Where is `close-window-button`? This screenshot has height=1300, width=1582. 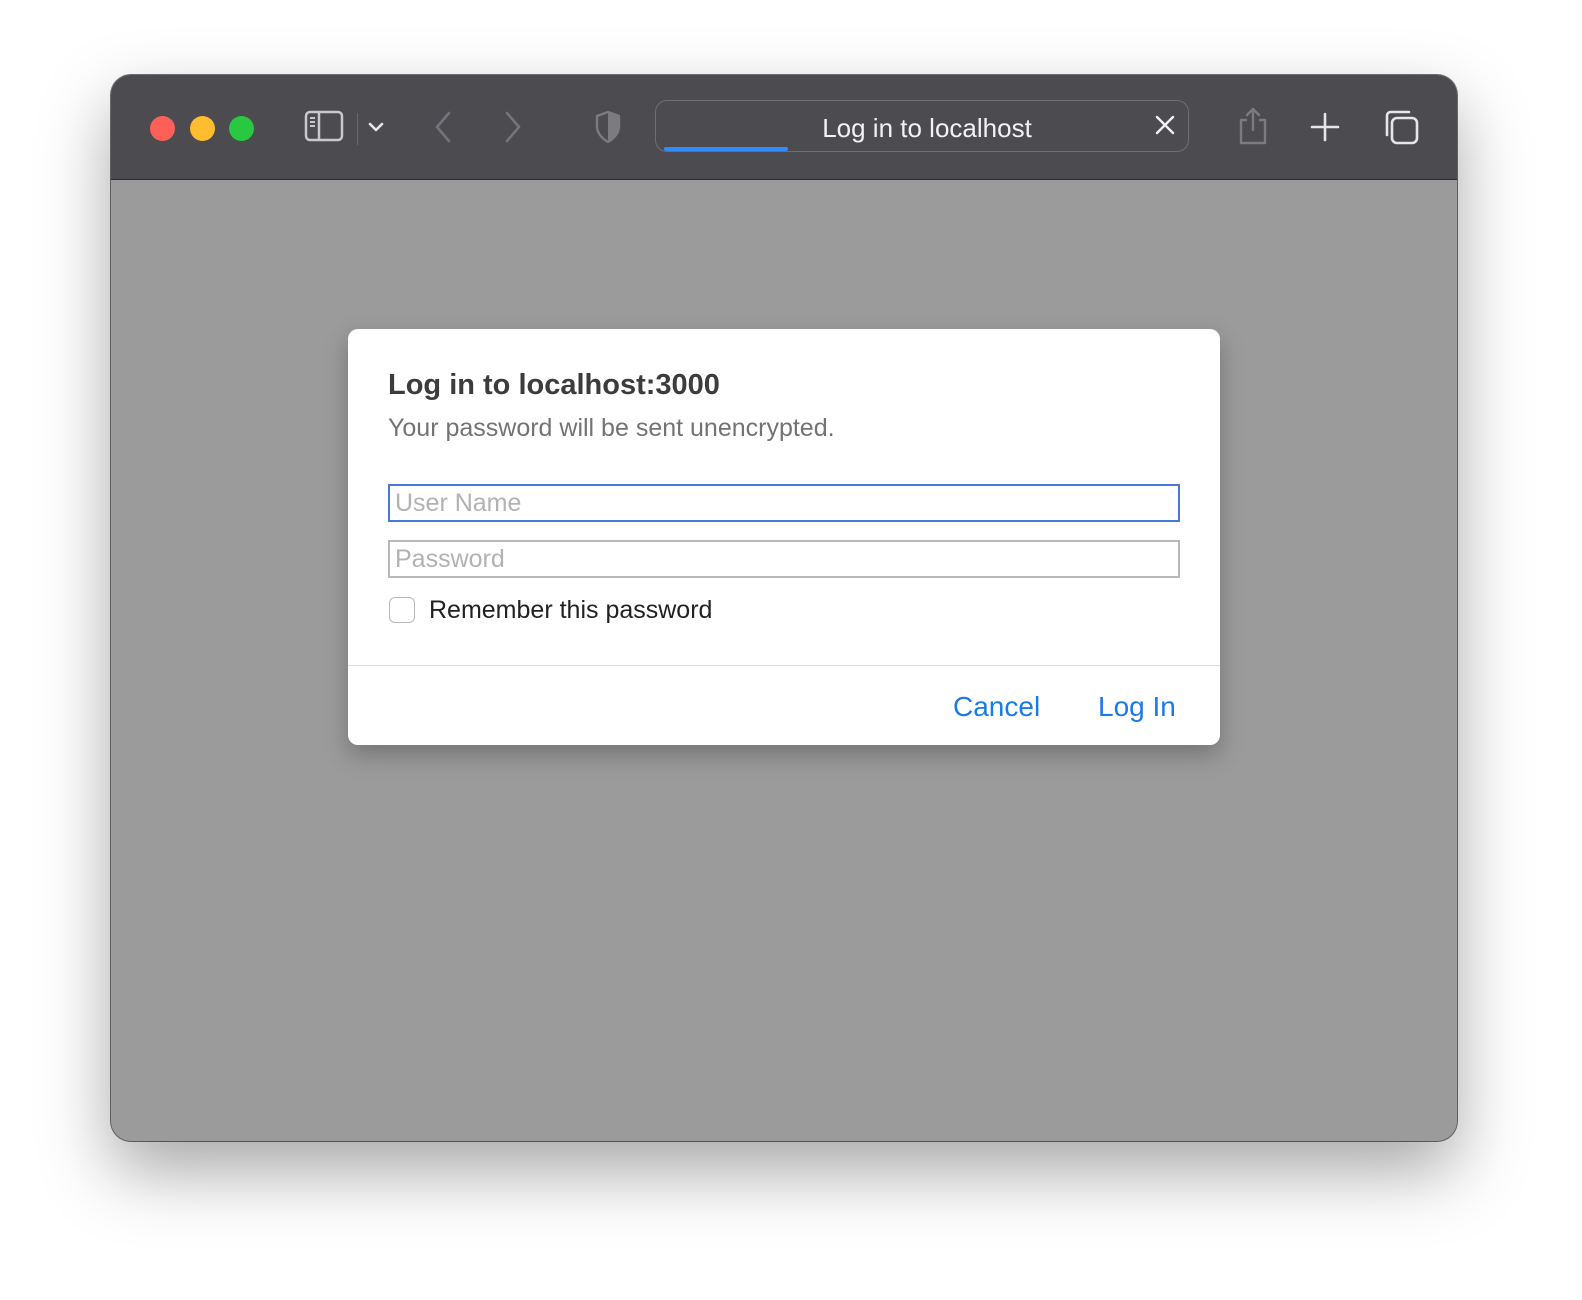 close-window-button is located at coordinates (162, 128).